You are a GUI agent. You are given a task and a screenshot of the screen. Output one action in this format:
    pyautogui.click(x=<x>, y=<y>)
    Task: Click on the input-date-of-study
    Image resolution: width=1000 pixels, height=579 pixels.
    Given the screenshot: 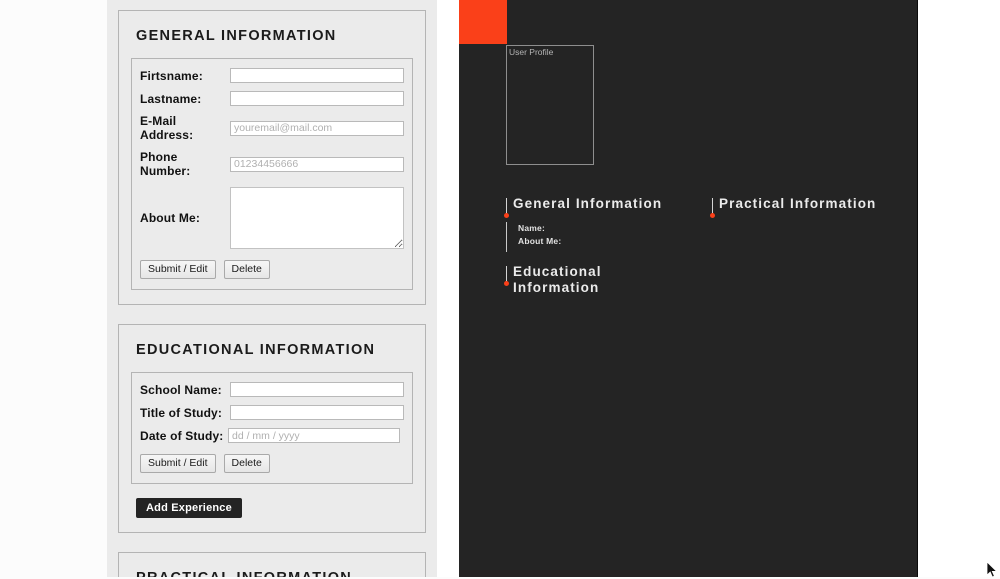 What is the action you would take?
    pyautogui.click(x=314, y=436)
    